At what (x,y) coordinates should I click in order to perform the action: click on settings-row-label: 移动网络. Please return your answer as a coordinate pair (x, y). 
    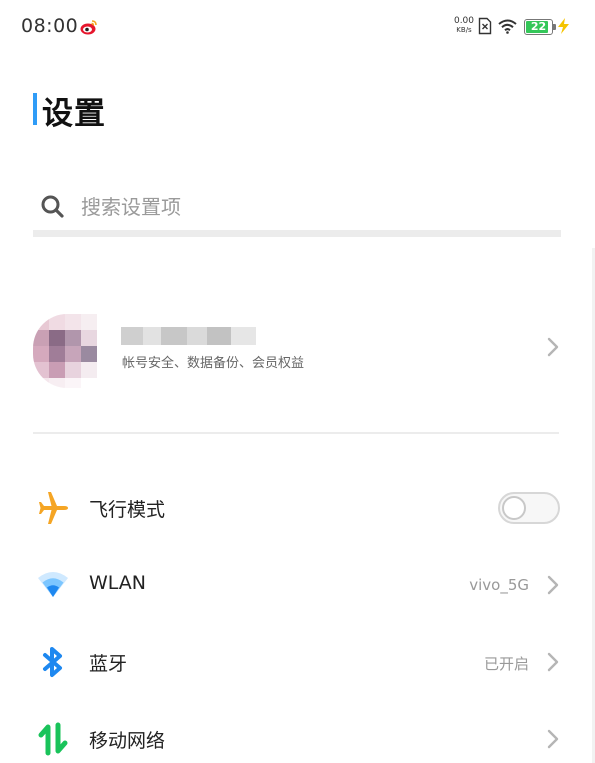
    Looking at the image, I should click on (127, 741).